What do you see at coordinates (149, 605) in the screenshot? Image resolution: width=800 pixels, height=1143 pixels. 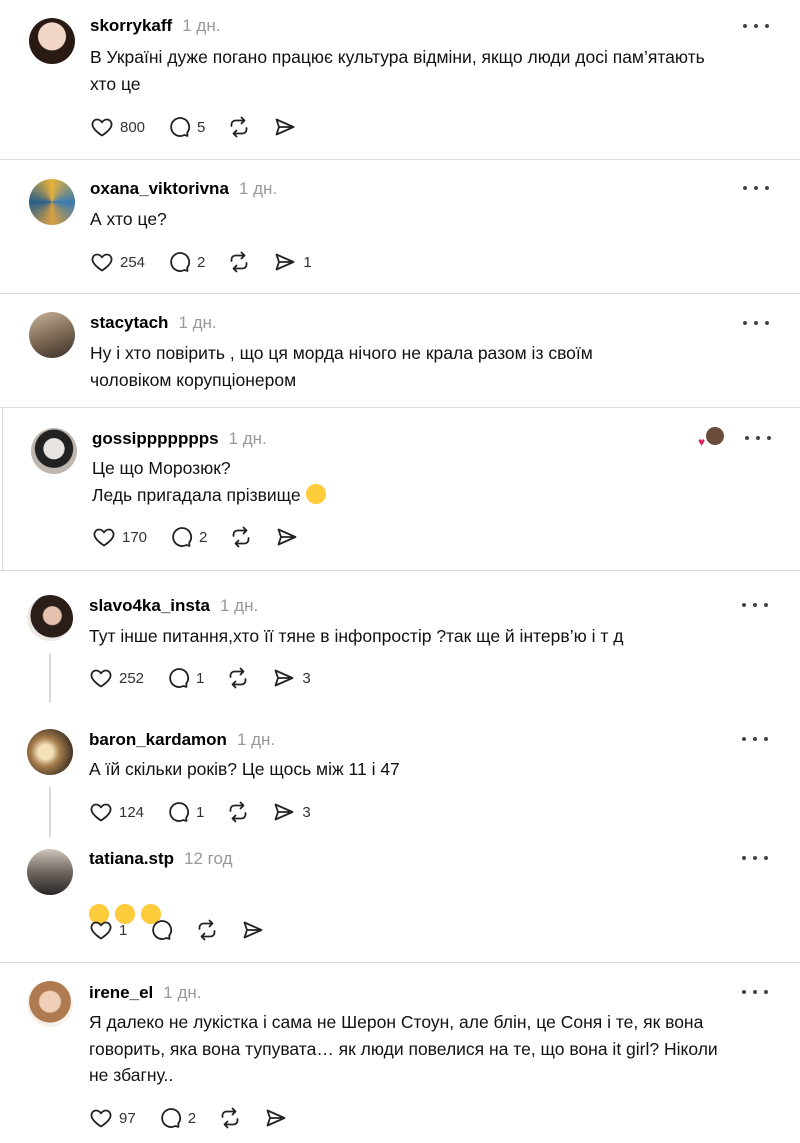 I see `username: slavo4ka_insta` at bounding box center [149, 605].